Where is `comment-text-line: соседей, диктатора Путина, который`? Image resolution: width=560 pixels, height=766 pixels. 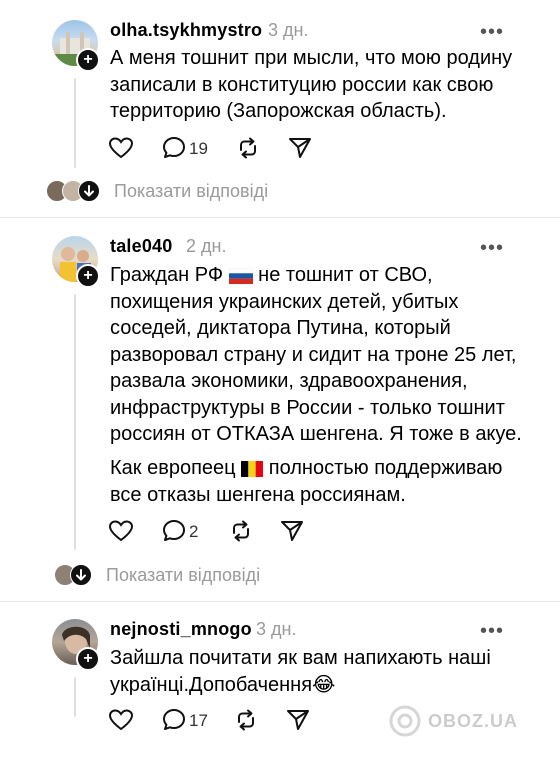 comment-text-line: соседей, диктатора Путина, который is located at coordinates (280, 328).